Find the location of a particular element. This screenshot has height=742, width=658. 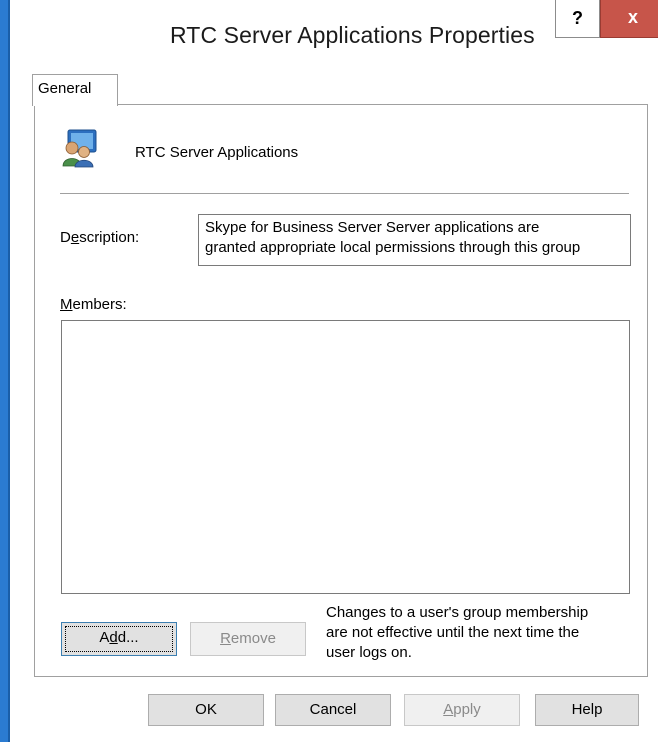

cancel-button: Cancel is located at coordinates (333, 710).